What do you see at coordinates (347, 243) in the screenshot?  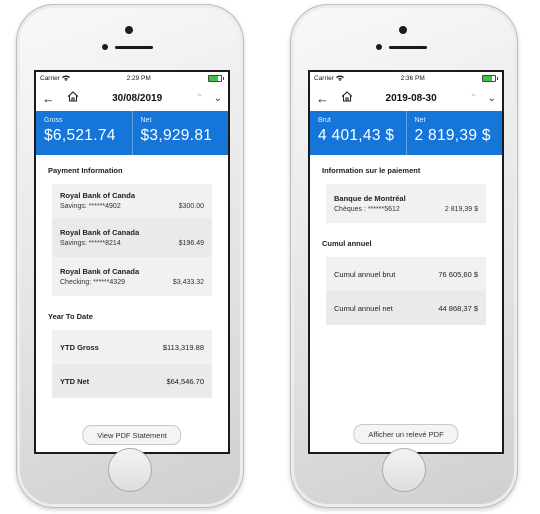 I see `ytd-title: Cumul annuel` at bounding box center [347, 243].